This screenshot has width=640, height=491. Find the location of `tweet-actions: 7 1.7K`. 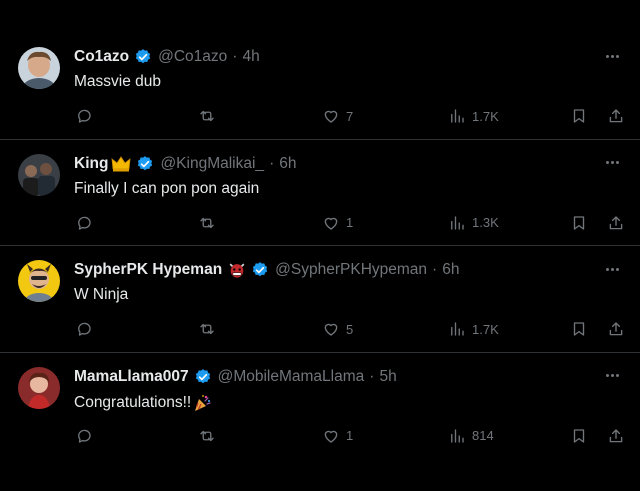

tweet-actions: 7 1.7K is located at coordinates (320, 118).